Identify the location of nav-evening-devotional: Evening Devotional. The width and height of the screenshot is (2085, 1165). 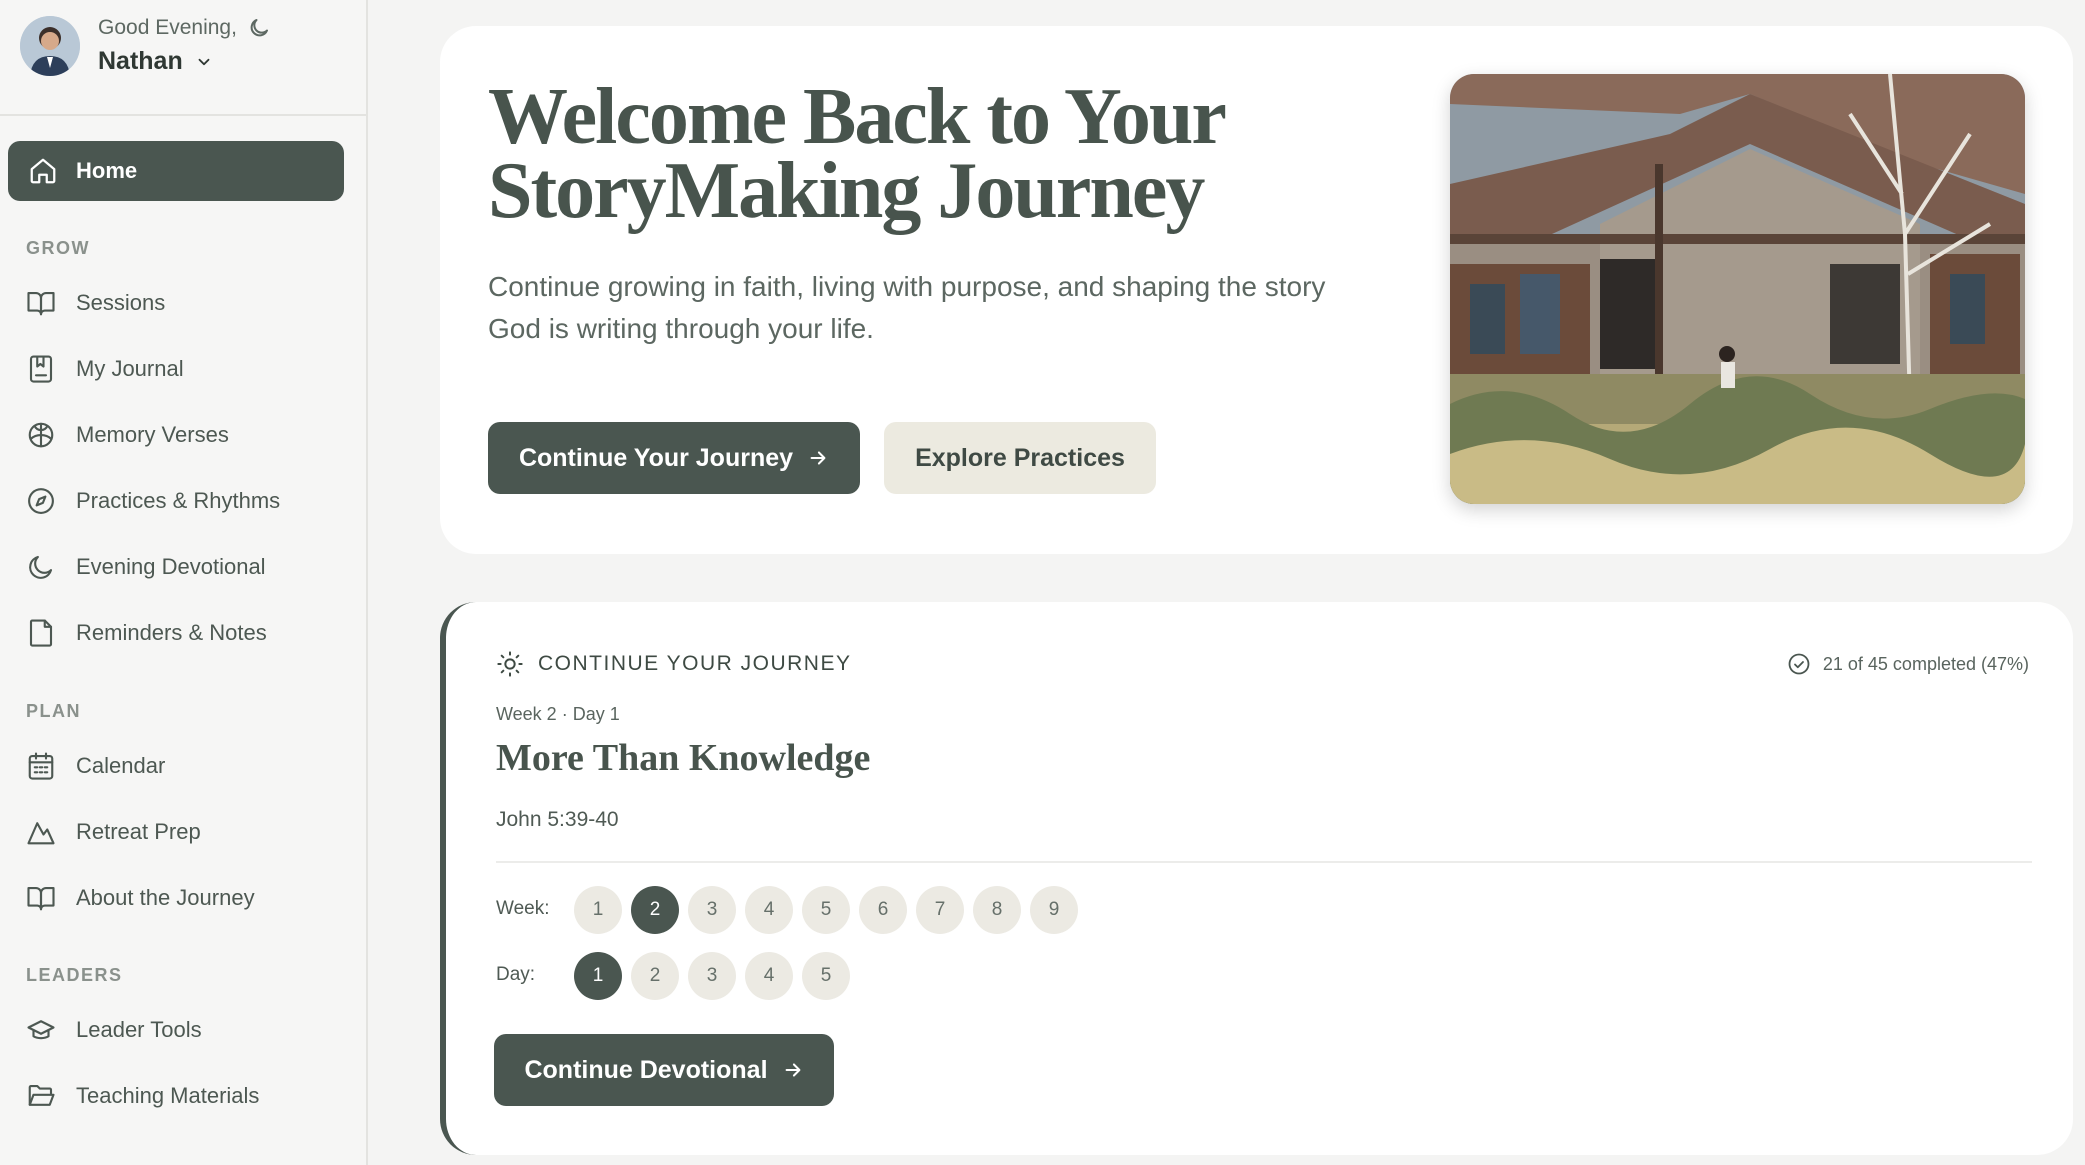
(186, 567).